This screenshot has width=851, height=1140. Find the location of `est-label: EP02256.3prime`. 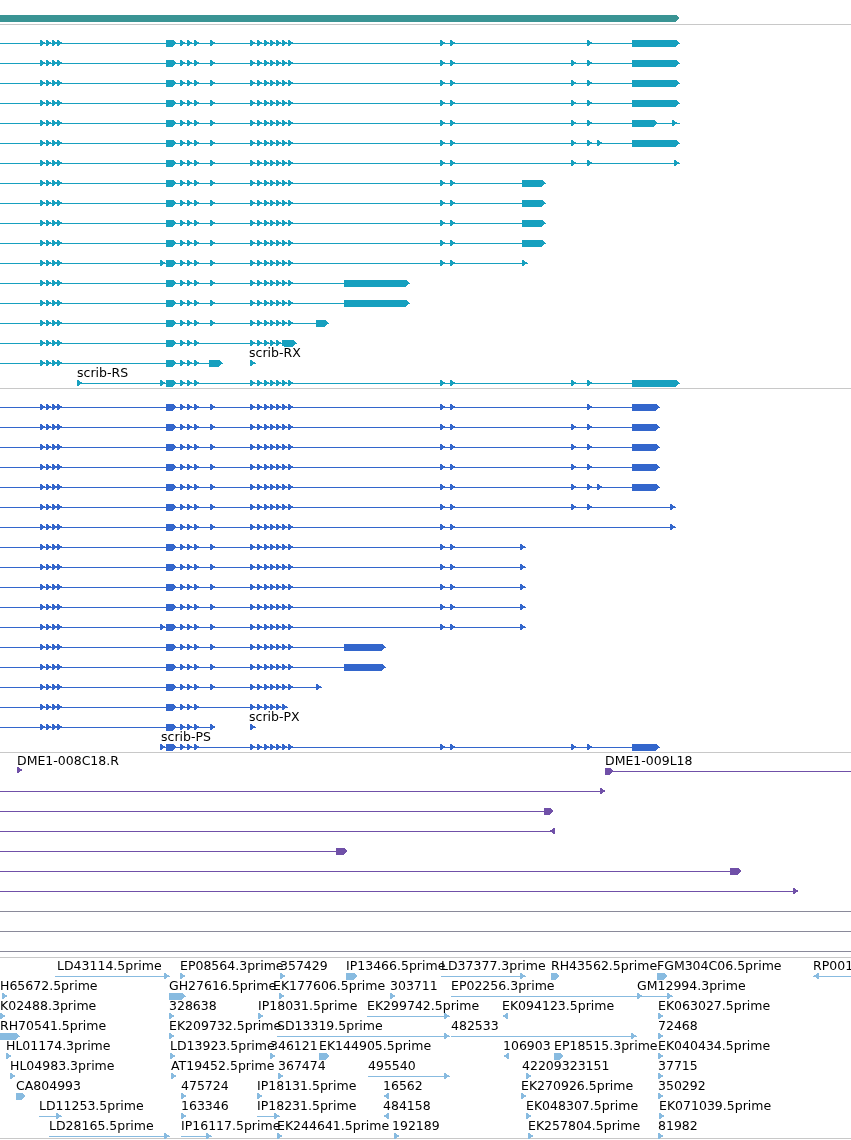

est-label: EP02256.3prime is located at coordinates (503, 985).